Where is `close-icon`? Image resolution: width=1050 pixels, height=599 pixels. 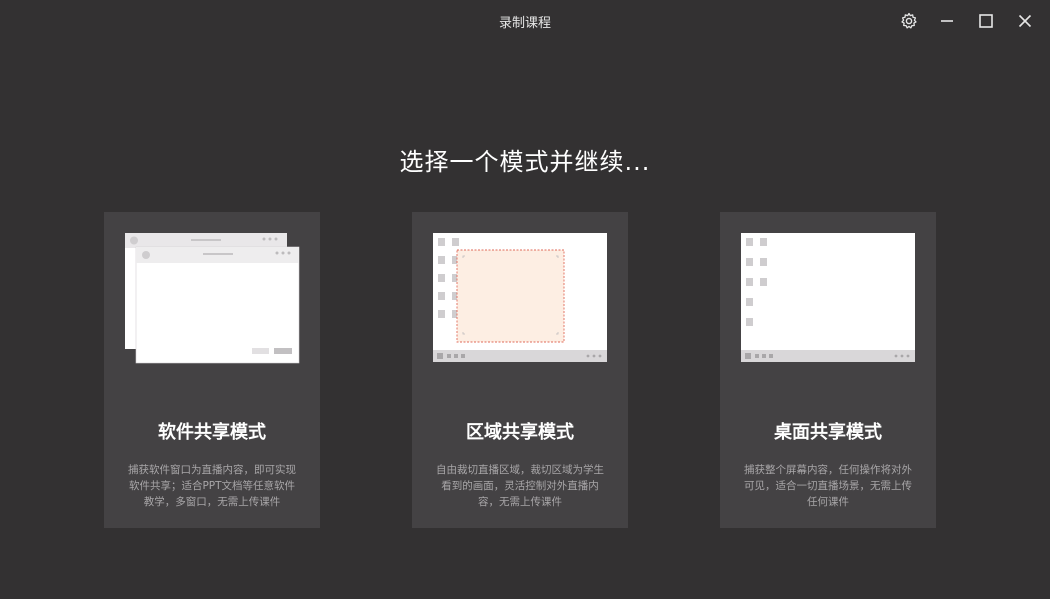 close-icon is located at coordinates (1025, 21).